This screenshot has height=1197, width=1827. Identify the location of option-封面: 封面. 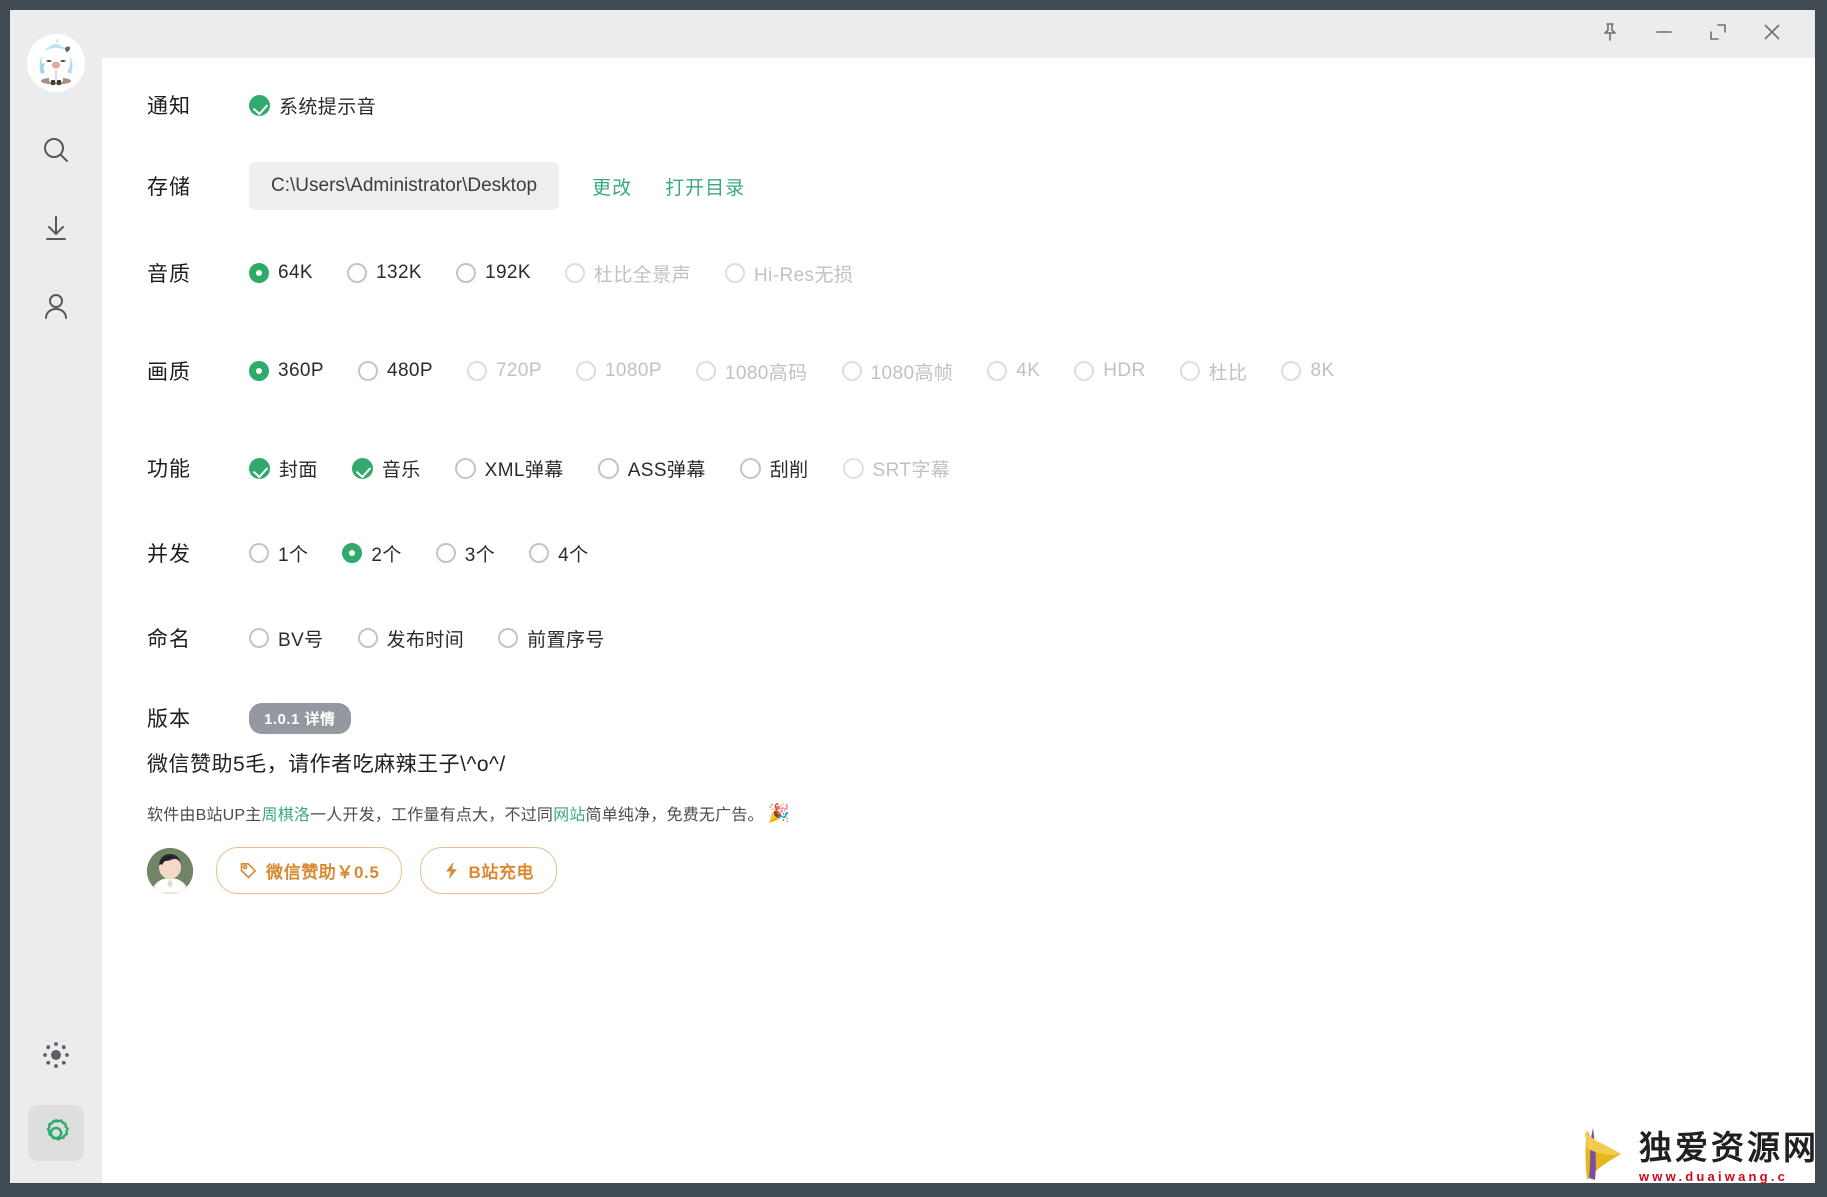
(283, 468).